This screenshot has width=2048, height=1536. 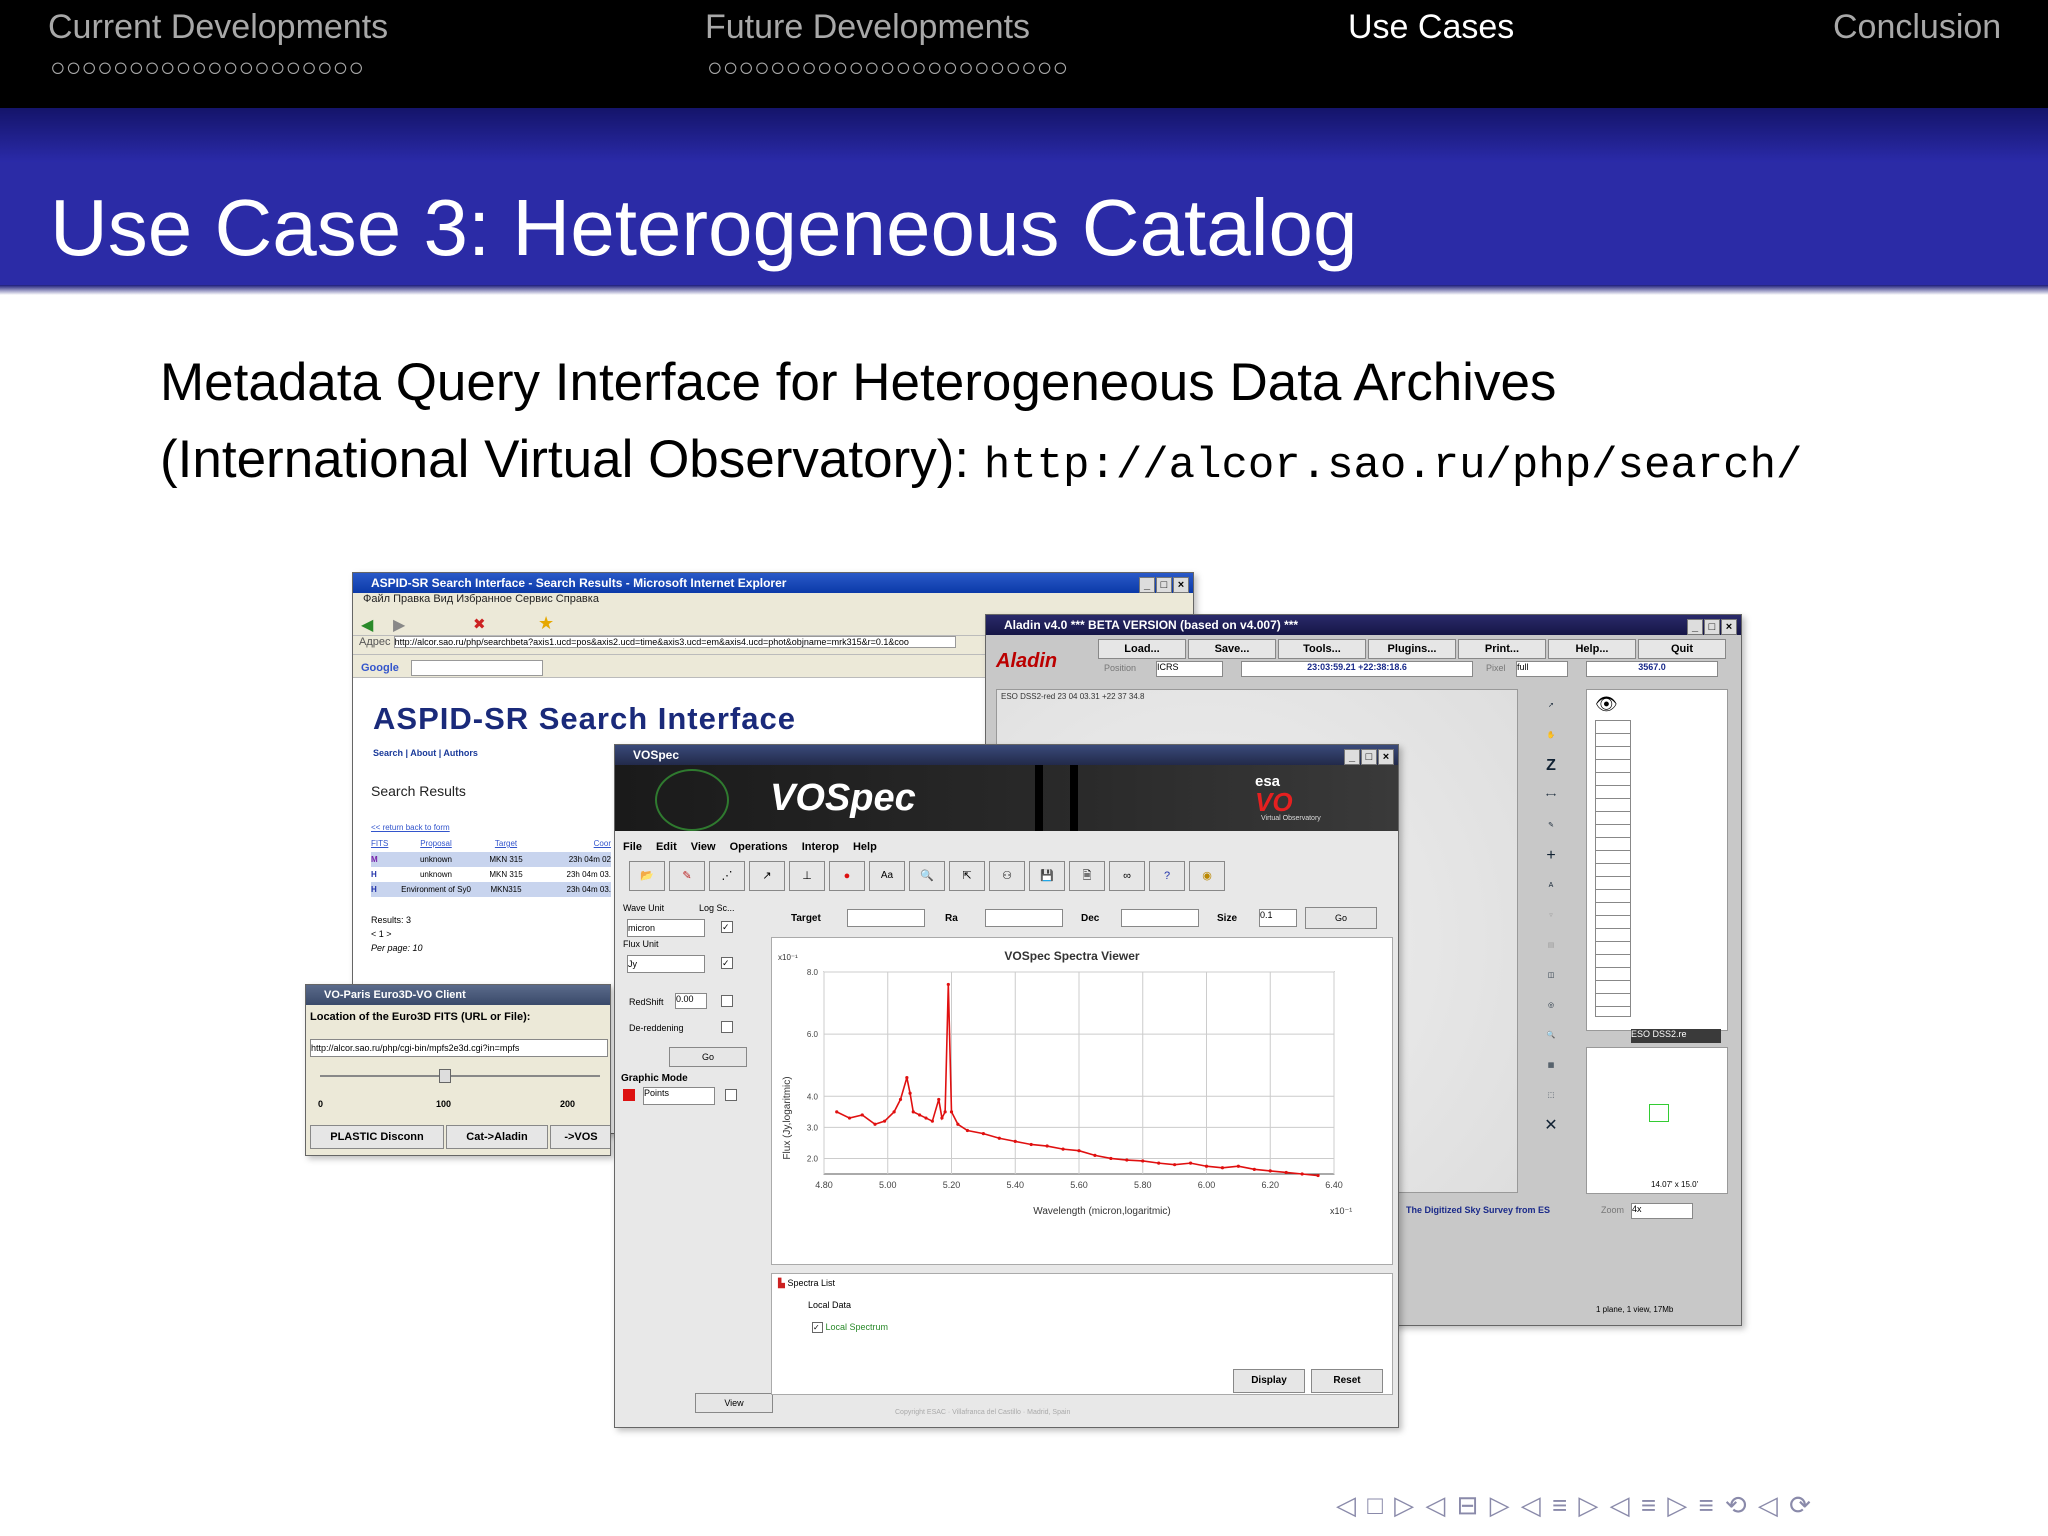 What do you see at coordinates (759, 847) in the screenshot?
I see `menu-operations: Operations` at bounding box center [759, 847].